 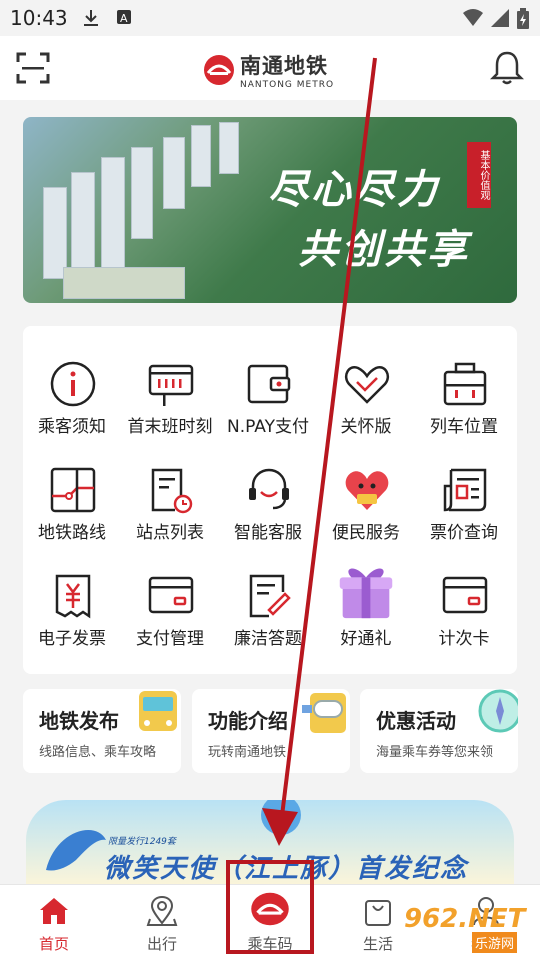 I want to click on watermark-brand: 962.NET, so click(x=465, y=919).